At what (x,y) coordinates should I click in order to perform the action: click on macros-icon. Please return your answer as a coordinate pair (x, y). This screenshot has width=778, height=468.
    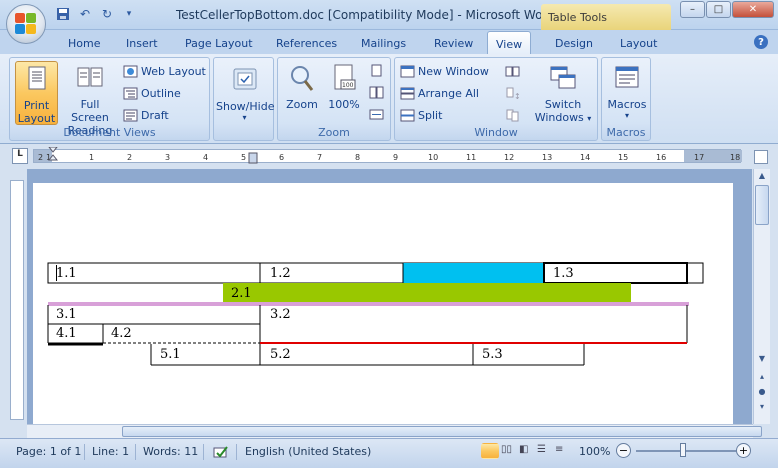
    Looking at the image, I should click on (627, 77).